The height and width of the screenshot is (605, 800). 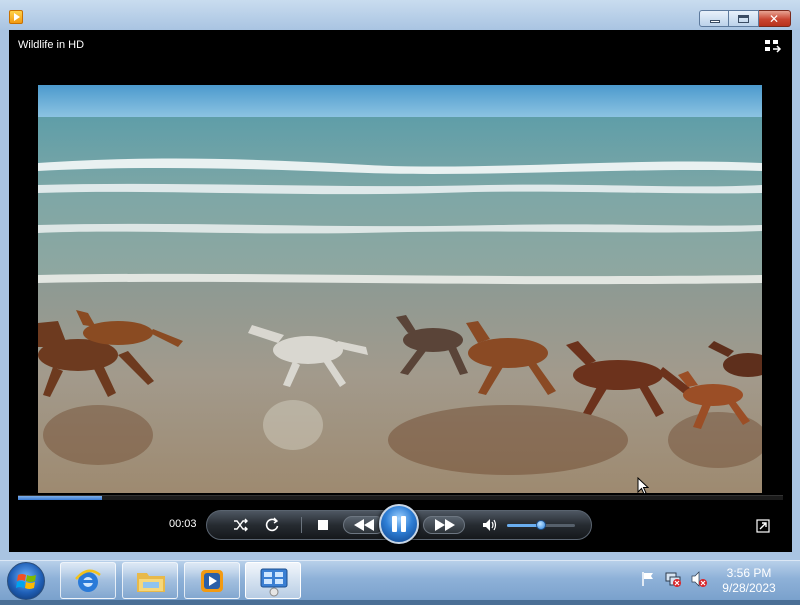 What do you see at coordinates (773, 46) in the screenshot?
I see `switch-to-library-icon` at bounding box center [773, 46].